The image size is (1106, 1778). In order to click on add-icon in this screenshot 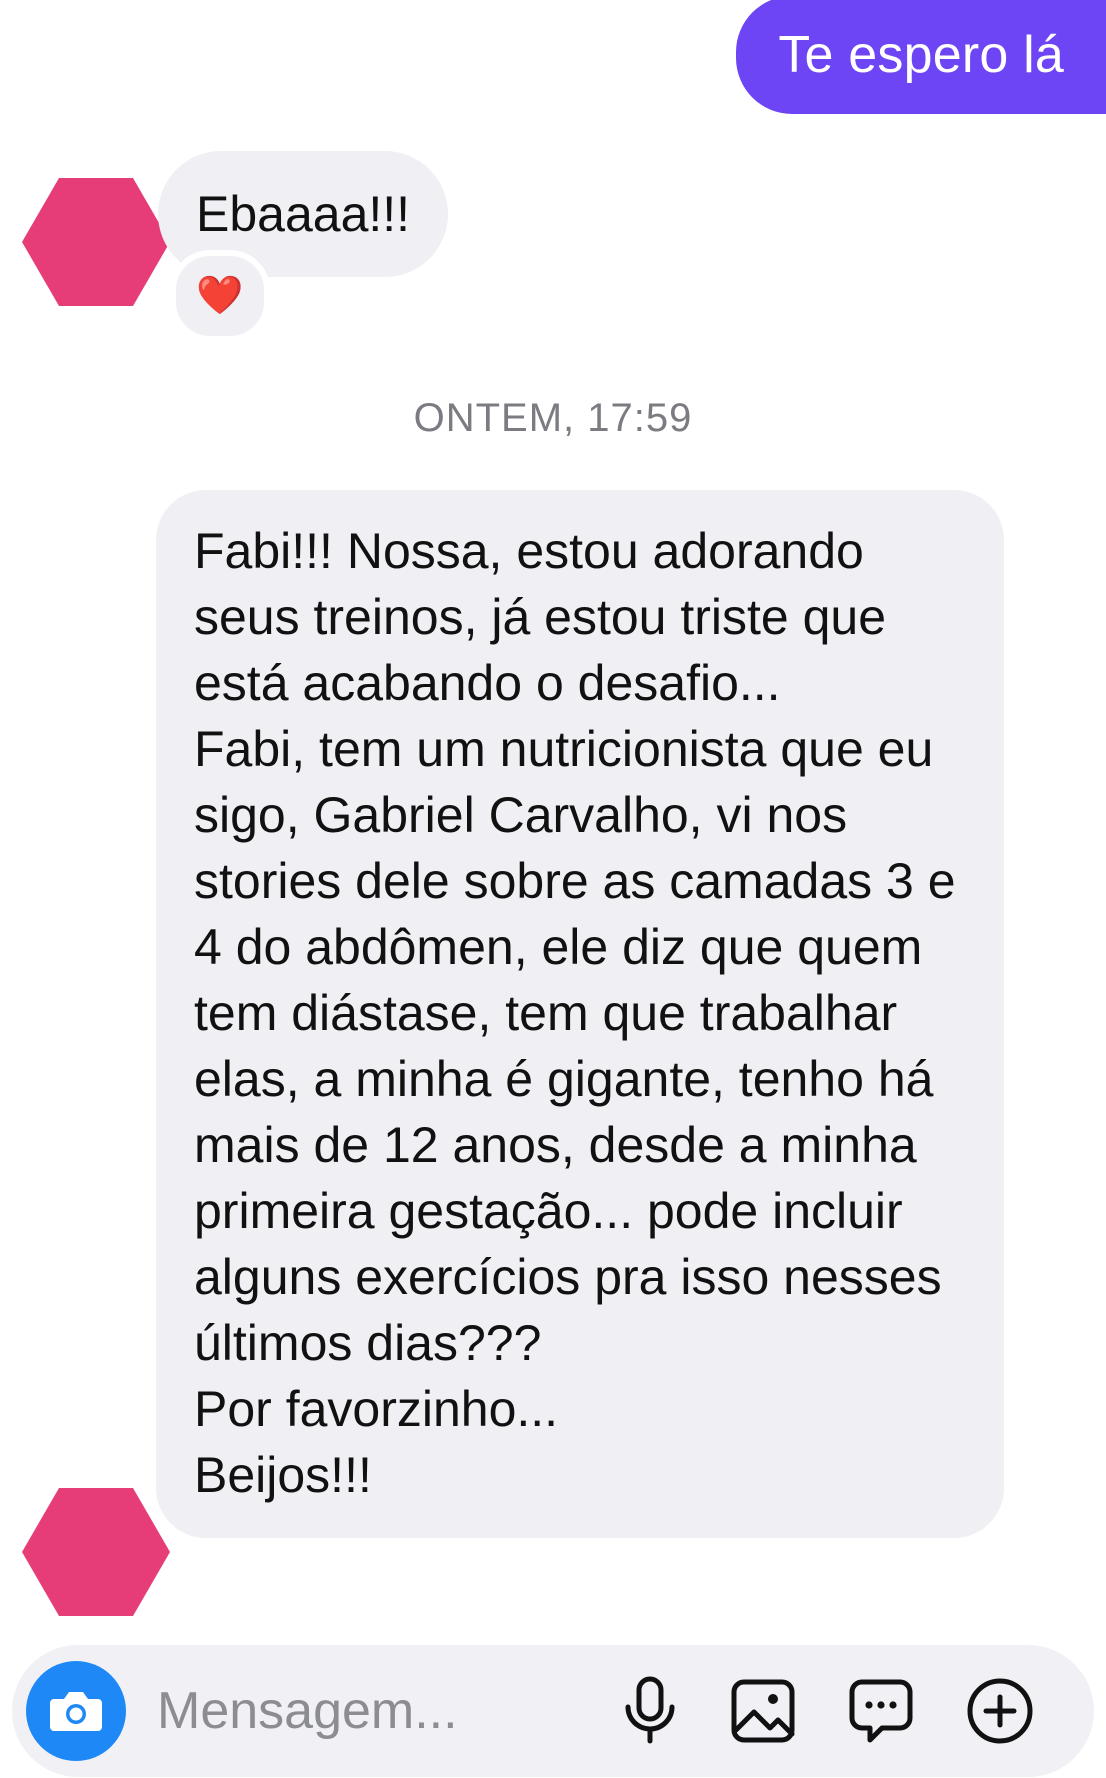, I will do `click(1000, 1711)`.